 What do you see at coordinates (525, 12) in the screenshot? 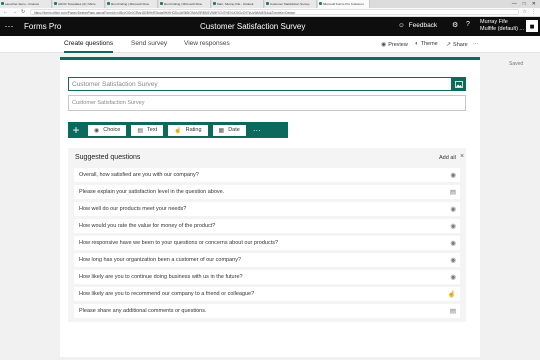
I see `star-icon: ☆` at bounding box center [525, 12].